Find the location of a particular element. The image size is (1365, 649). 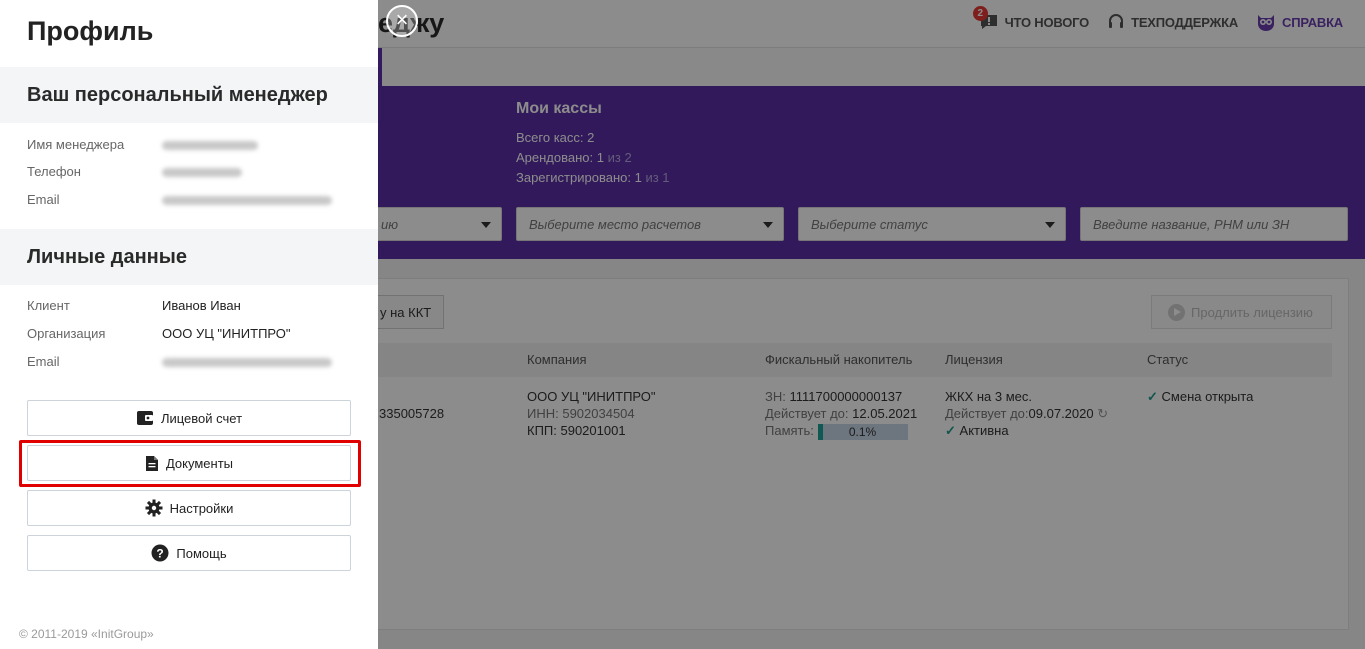

manager-email-row: Email is located at coordinates (192, 200).